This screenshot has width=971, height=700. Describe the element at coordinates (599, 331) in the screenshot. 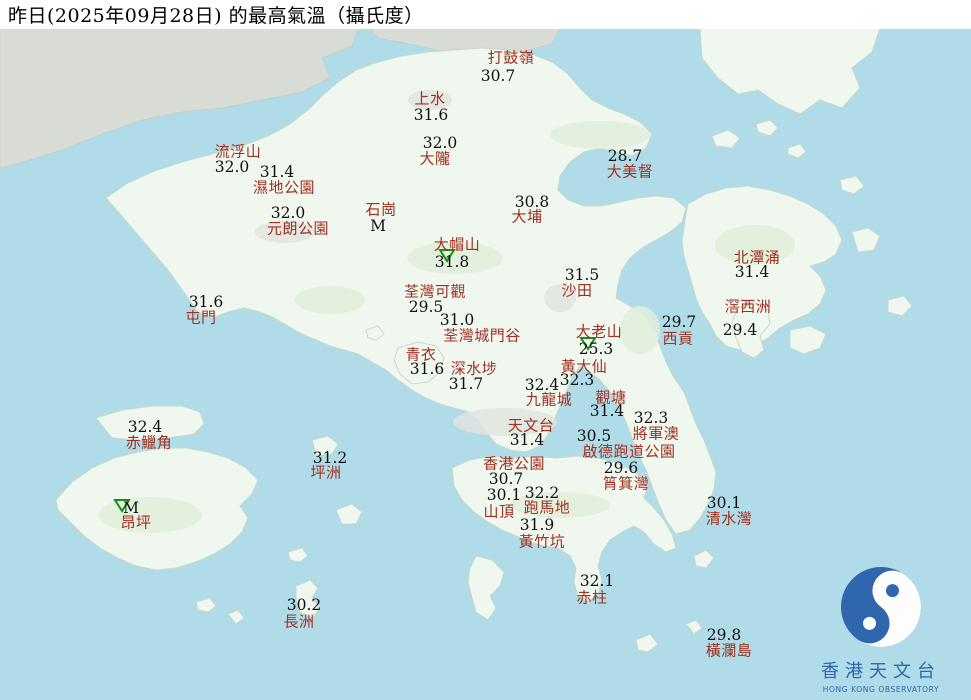

I see `station-name: 大老山` at that location.